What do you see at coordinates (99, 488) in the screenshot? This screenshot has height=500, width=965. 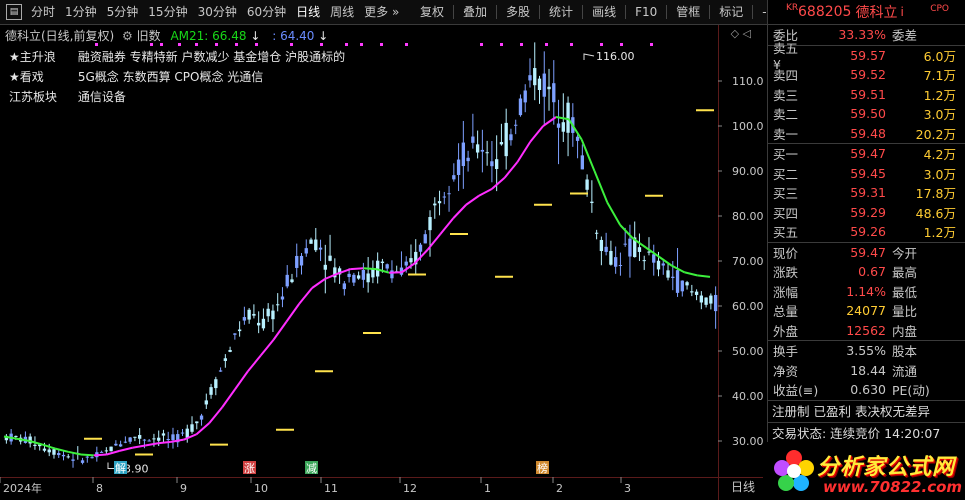 I see `x-tick-label: 8` at bounding box center [99, 488].